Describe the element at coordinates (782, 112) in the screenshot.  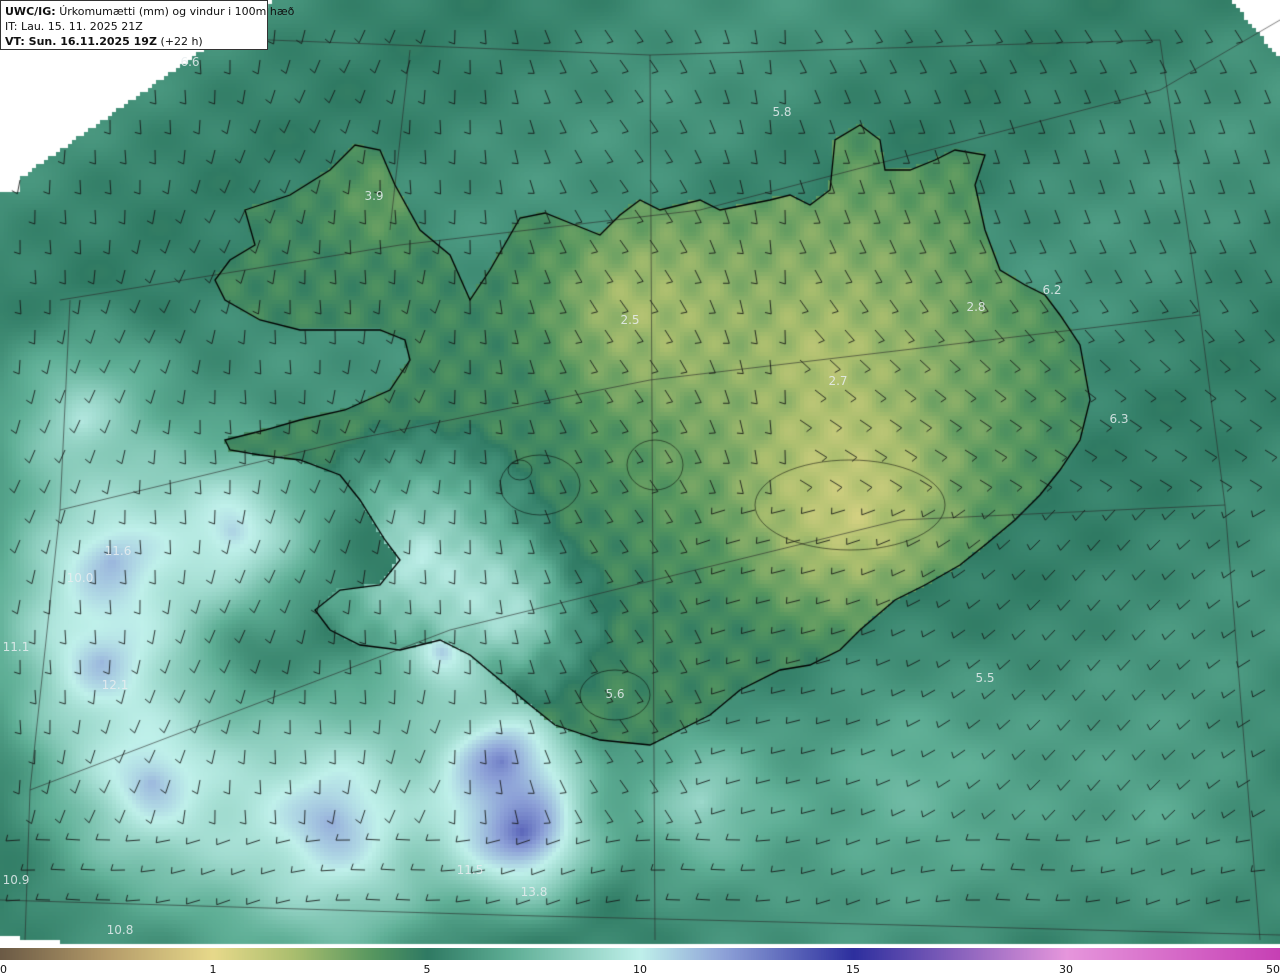
I see `precip-value-label: 5.8` at that location.